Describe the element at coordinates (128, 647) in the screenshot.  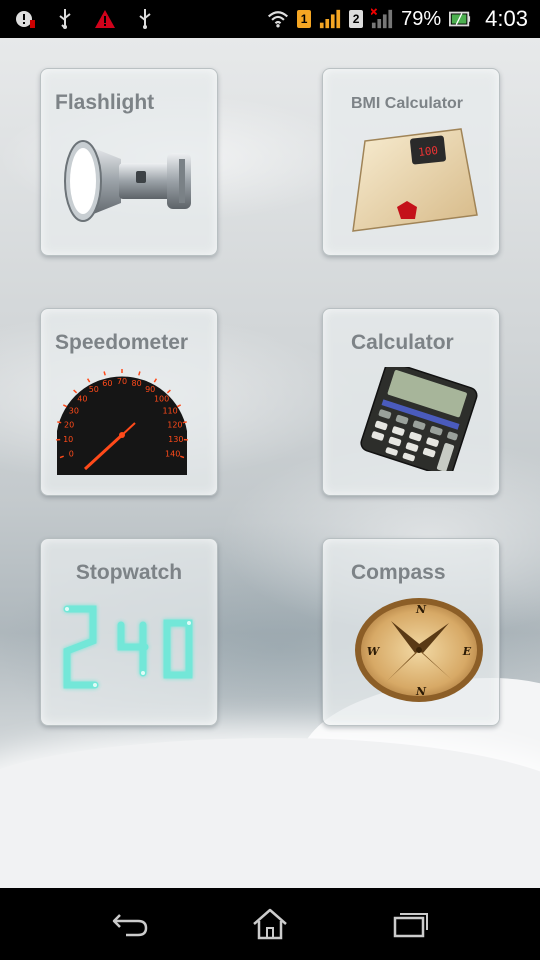
I see `stopwatch-digits-icon` at that location.